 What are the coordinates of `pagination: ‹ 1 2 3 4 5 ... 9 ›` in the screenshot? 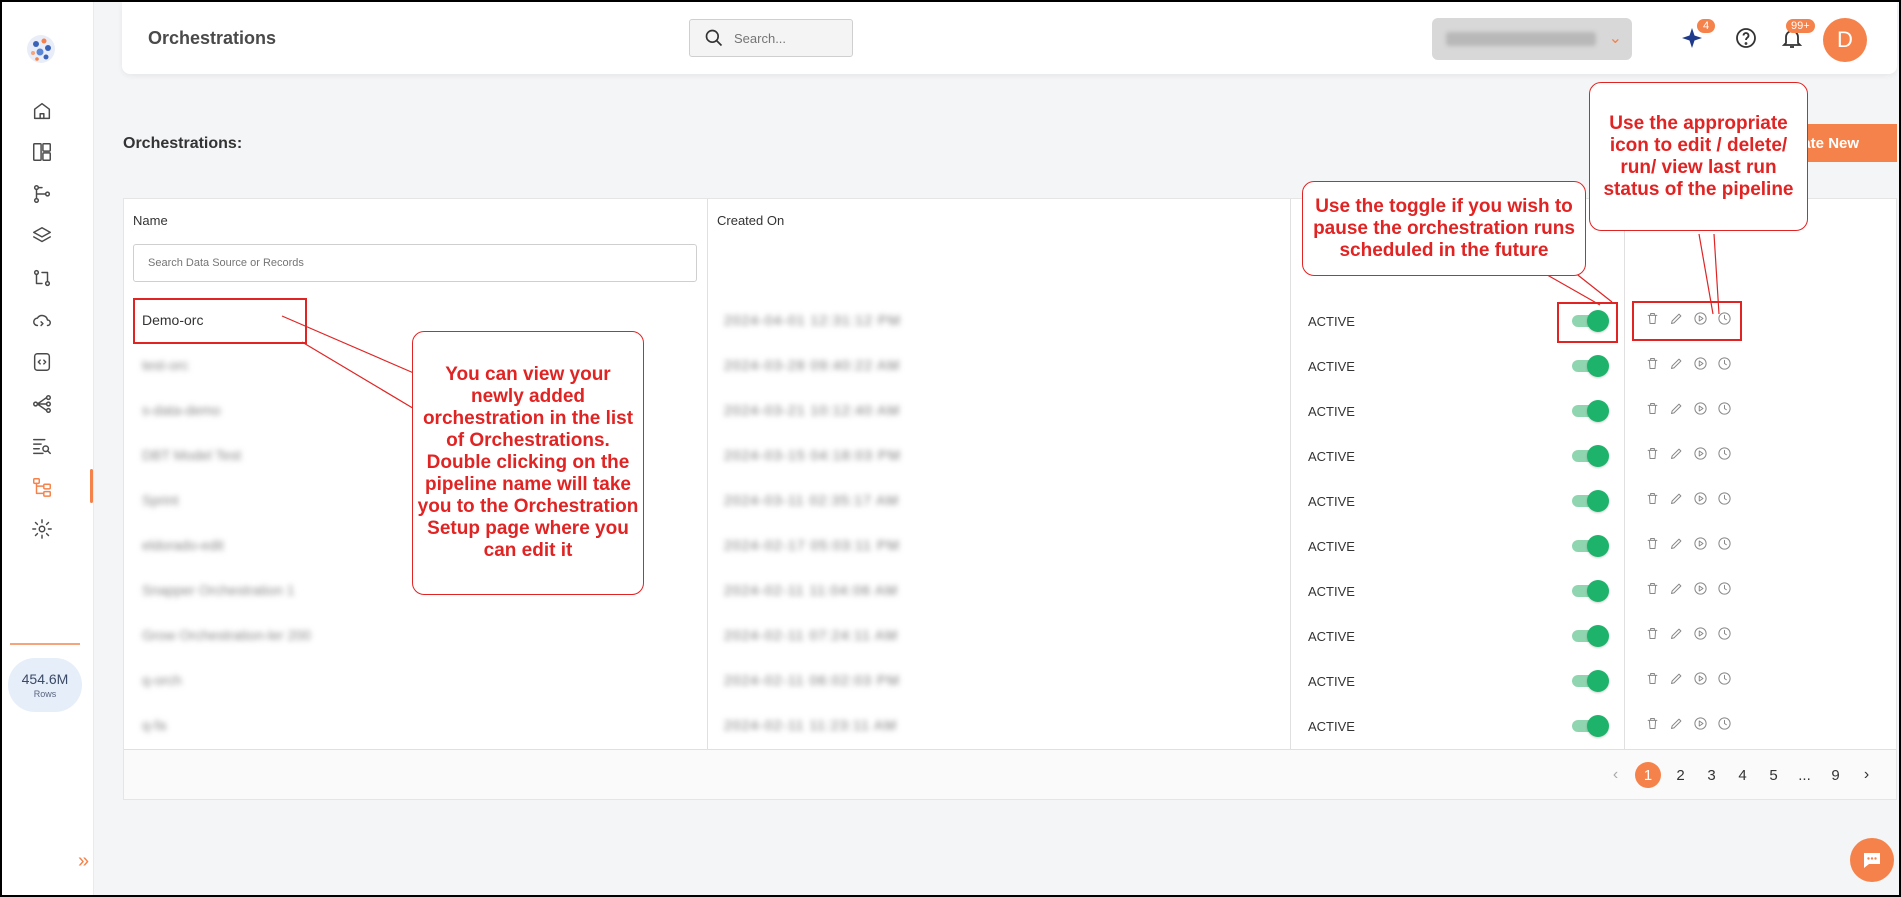 It's located at (1741, 775).